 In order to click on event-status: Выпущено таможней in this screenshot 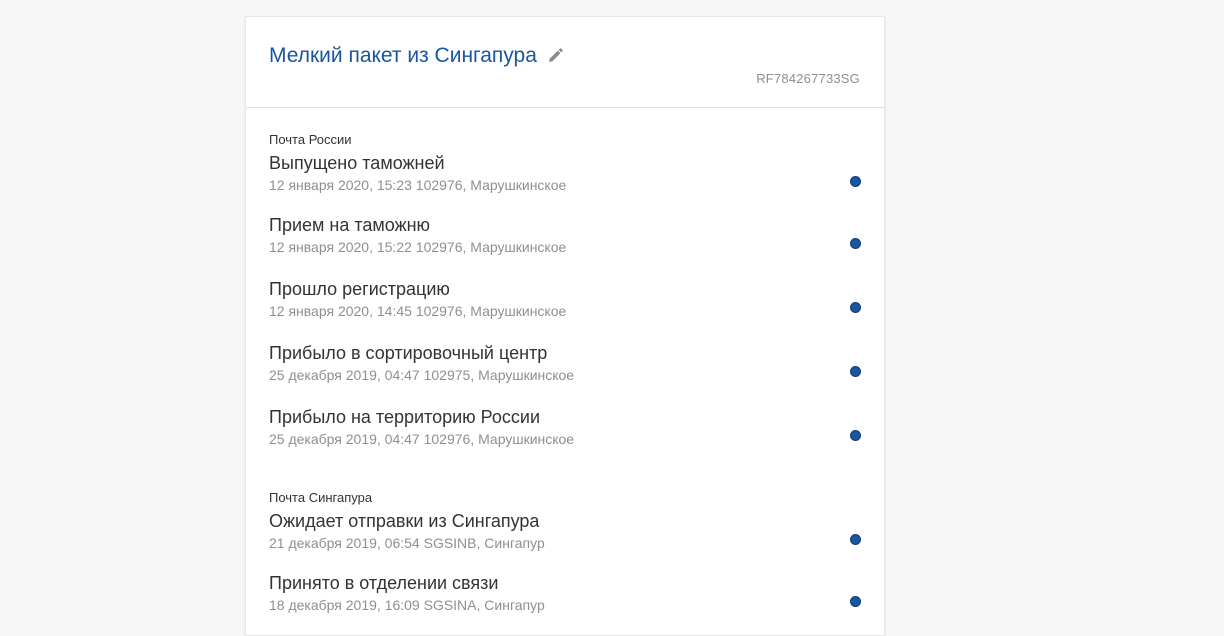, I will do `click(357, 163)`.